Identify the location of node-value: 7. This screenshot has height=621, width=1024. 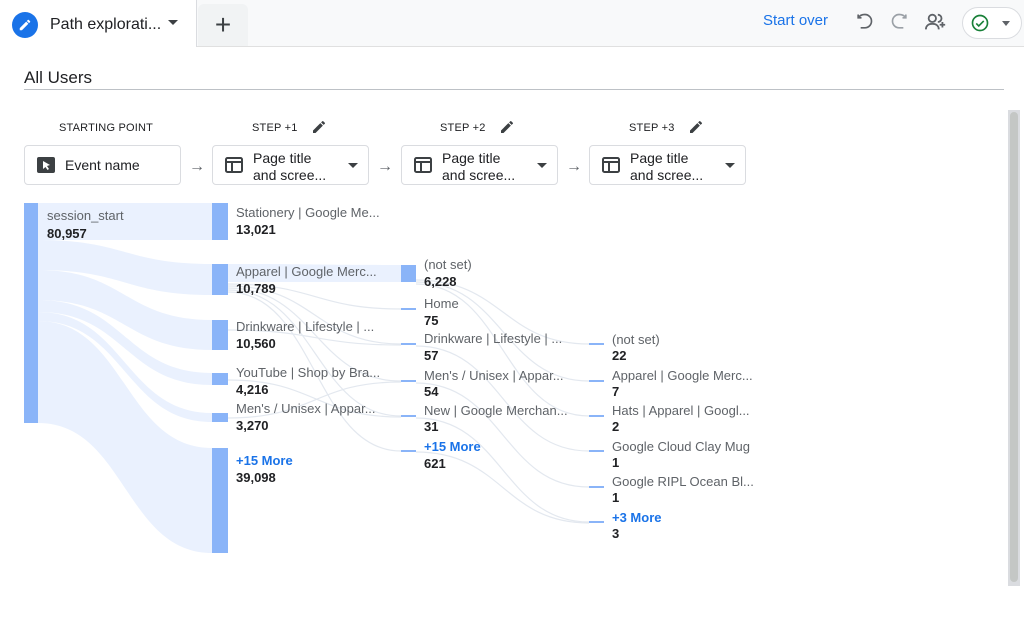
(616, 391).